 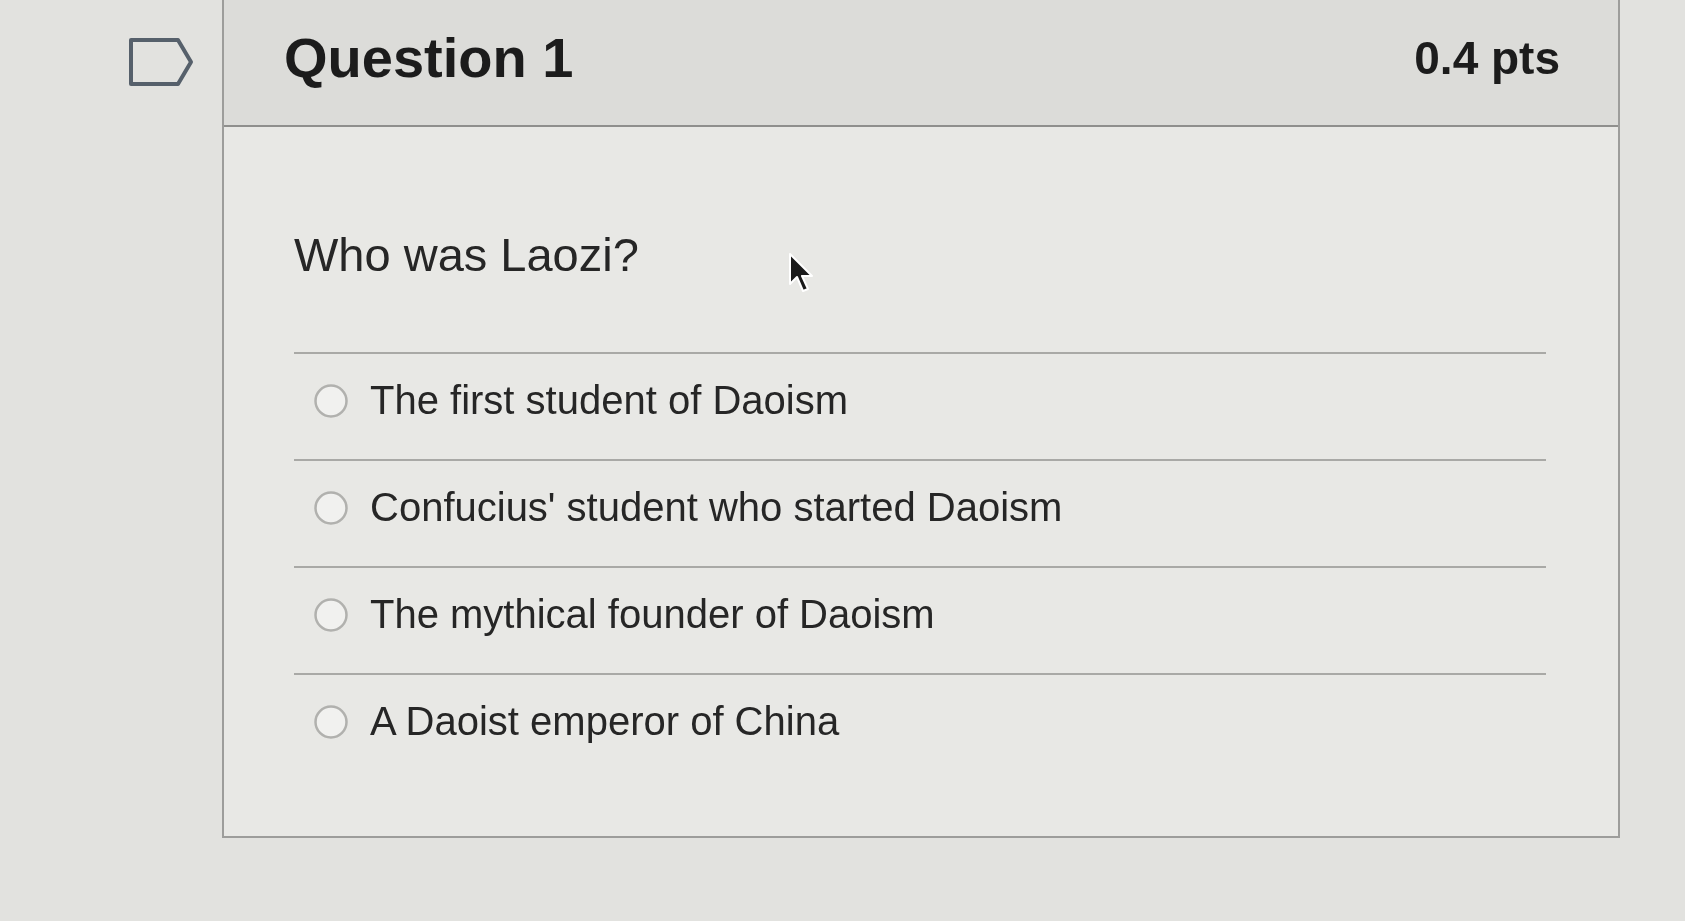 What do you see at coordinates (1487, 57) in the screenshot?
I see `points-label: 0.4 pts` at bounding box center [1487, 57].